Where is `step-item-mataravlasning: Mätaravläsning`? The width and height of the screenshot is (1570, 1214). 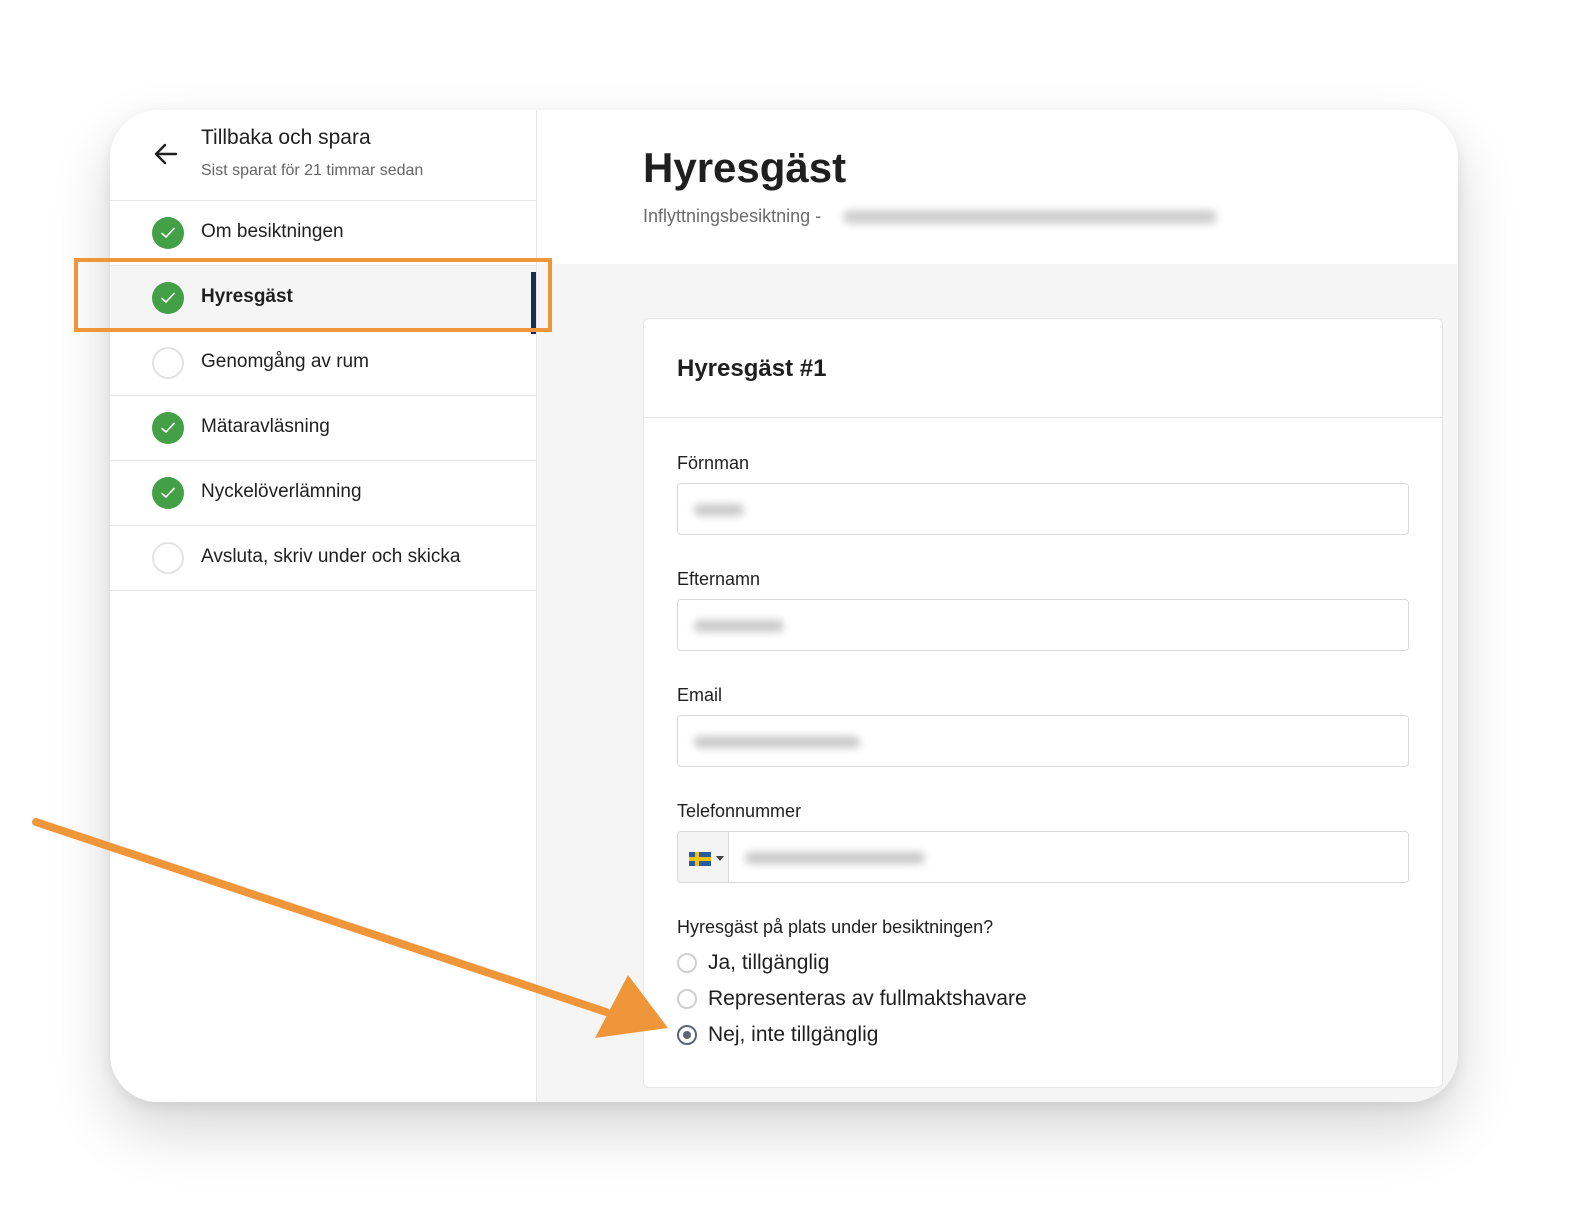
step-item-mataravlasning: Mätaravläsning is located at coordinates (323, 428).